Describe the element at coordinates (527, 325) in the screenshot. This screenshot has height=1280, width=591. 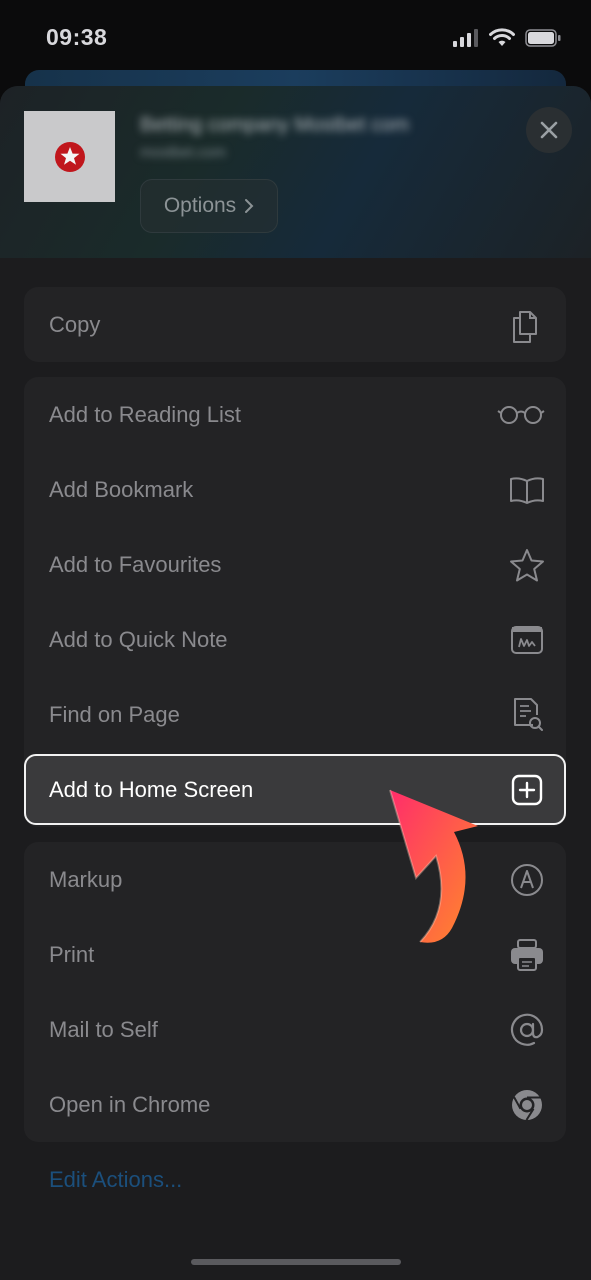
I see `copy-icon` at that location.